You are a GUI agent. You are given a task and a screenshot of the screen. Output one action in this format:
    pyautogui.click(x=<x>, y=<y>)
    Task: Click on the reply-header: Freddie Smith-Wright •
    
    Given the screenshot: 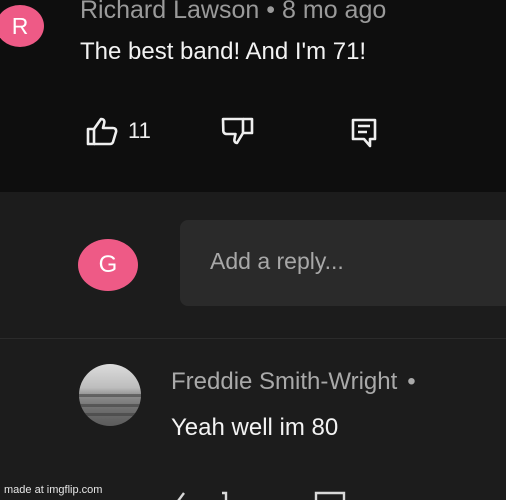 What is the action you would take?
    pyautogui.click(x=293, y=382)
    